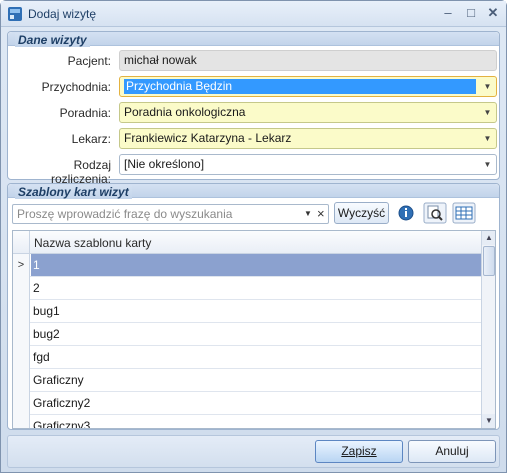 Image resolution: width=507 pixels, height=473 pixels. What do you see at coordinates (92, 243) in the screenshot?
I see `column-header-name: Nazwa szablonu karty` at bounding box center [92, 243].